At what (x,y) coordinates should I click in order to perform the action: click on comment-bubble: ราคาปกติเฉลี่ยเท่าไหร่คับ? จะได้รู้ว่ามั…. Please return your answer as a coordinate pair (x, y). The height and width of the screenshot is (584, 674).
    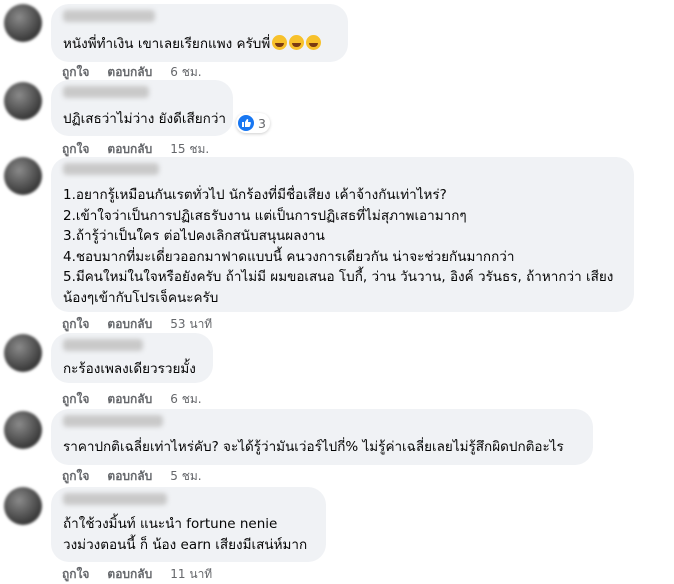
    Looking at the image, I should click on (322, 437).